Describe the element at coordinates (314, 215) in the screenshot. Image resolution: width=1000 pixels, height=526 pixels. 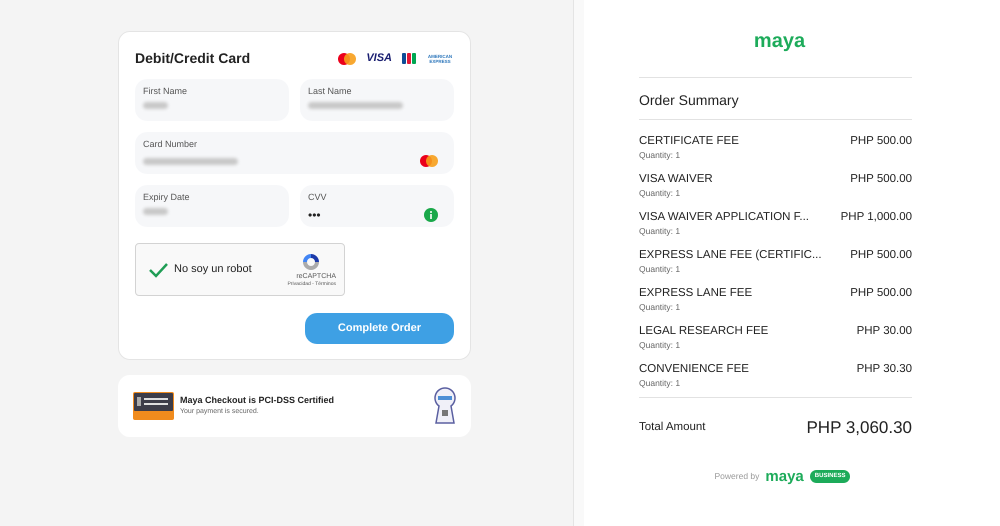
I see `field-value: •••` at that location.